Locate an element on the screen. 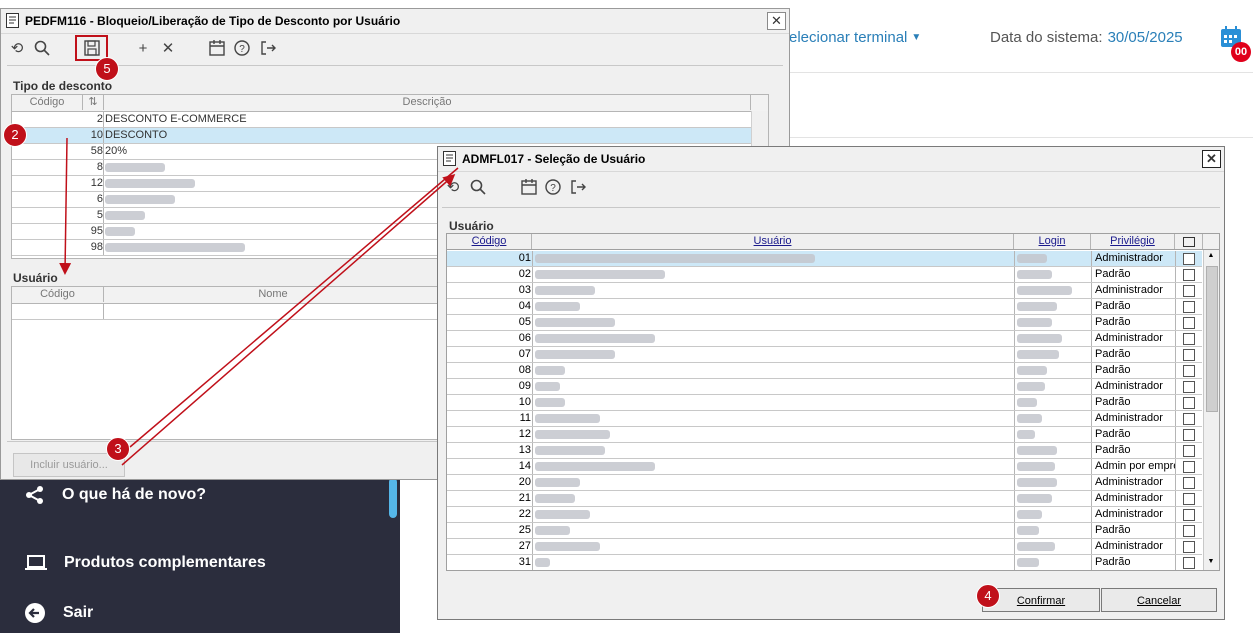 Image resolution: width=1253 pixels, height=633 pixels. select-all-checkbox is located at coordinates (1189, 241).